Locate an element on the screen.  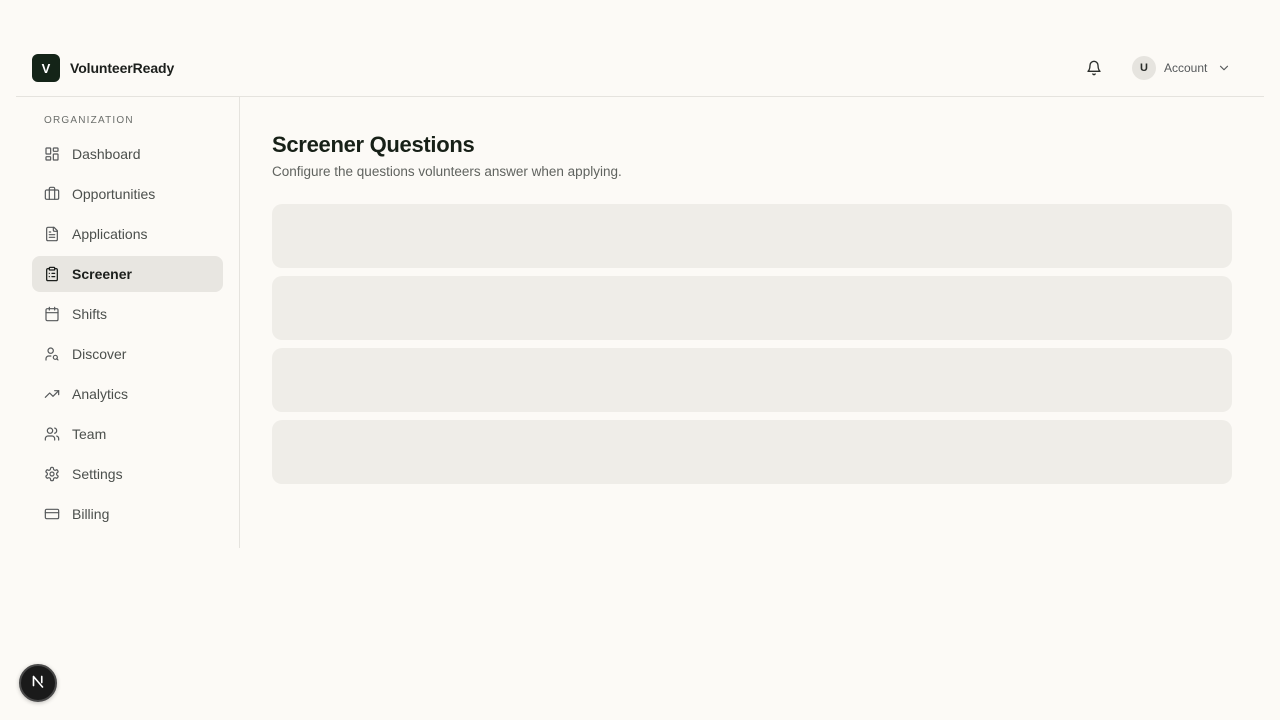
users-icon is located at coordinates (52, 434).